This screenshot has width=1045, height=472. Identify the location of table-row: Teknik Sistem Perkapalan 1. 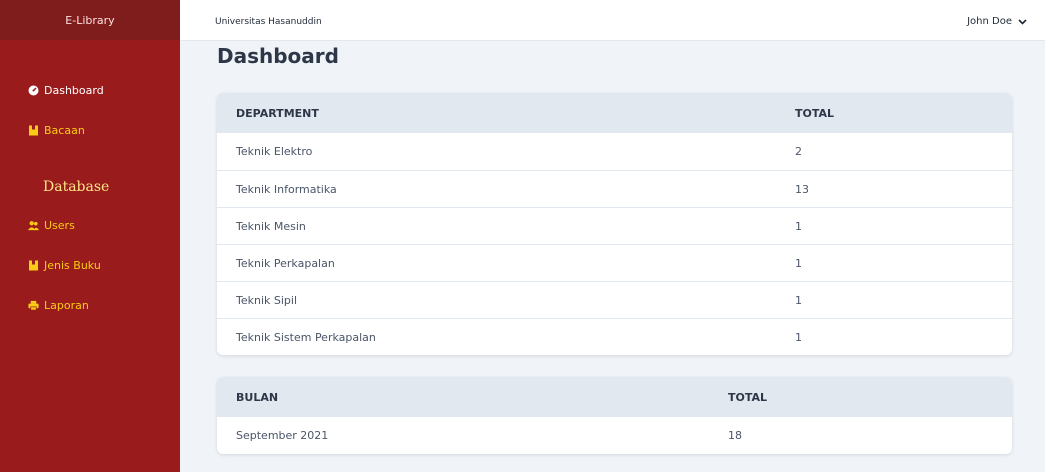
(614, 336).